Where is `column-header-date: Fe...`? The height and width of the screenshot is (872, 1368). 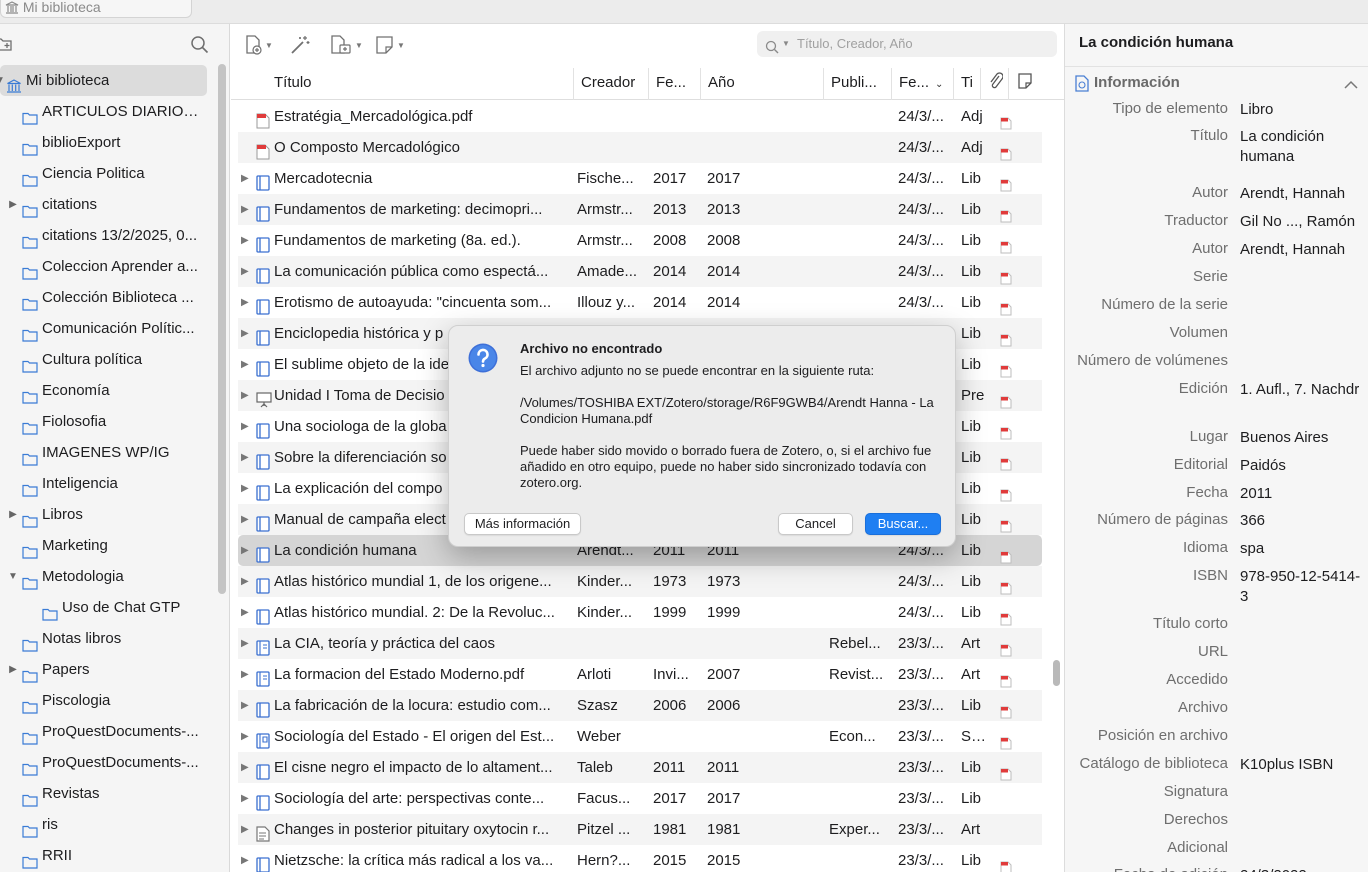 column-header-date: Fe... is located at coordinates (674, 84).